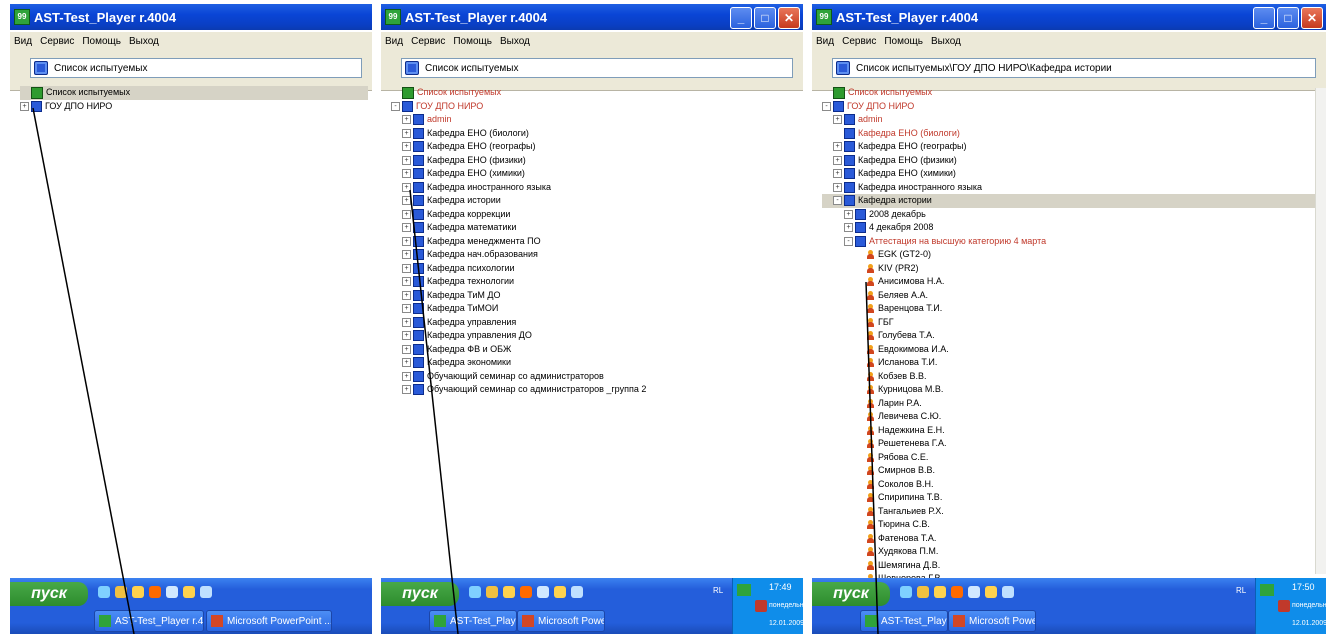  Describe the element at coordinates (1072, 512) in the screenshot. I see `tree-node: Тангальиев Р.Х.` at that location.